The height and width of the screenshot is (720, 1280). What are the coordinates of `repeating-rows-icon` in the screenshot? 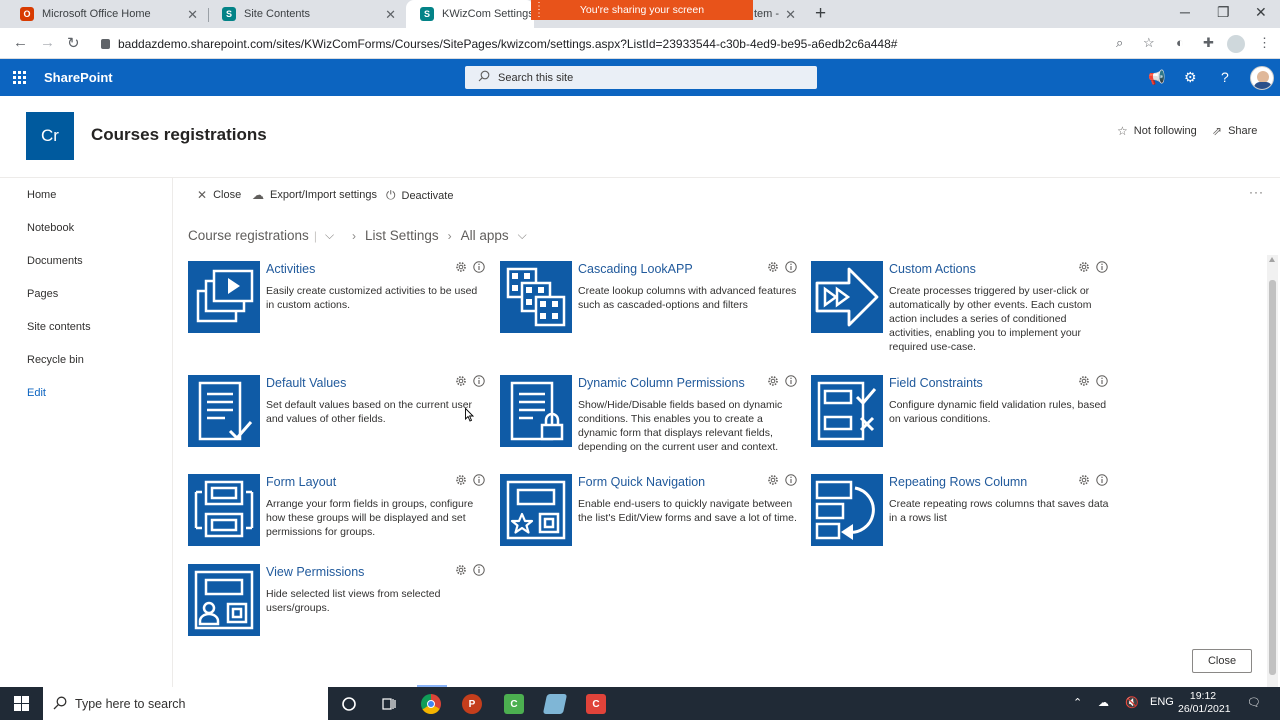 It's located at (847, 510).